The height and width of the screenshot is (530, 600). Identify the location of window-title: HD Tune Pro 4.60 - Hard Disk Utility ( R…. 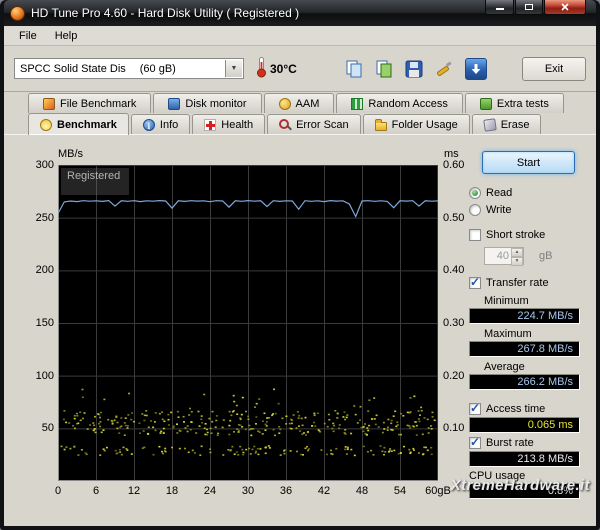
(165, 13).